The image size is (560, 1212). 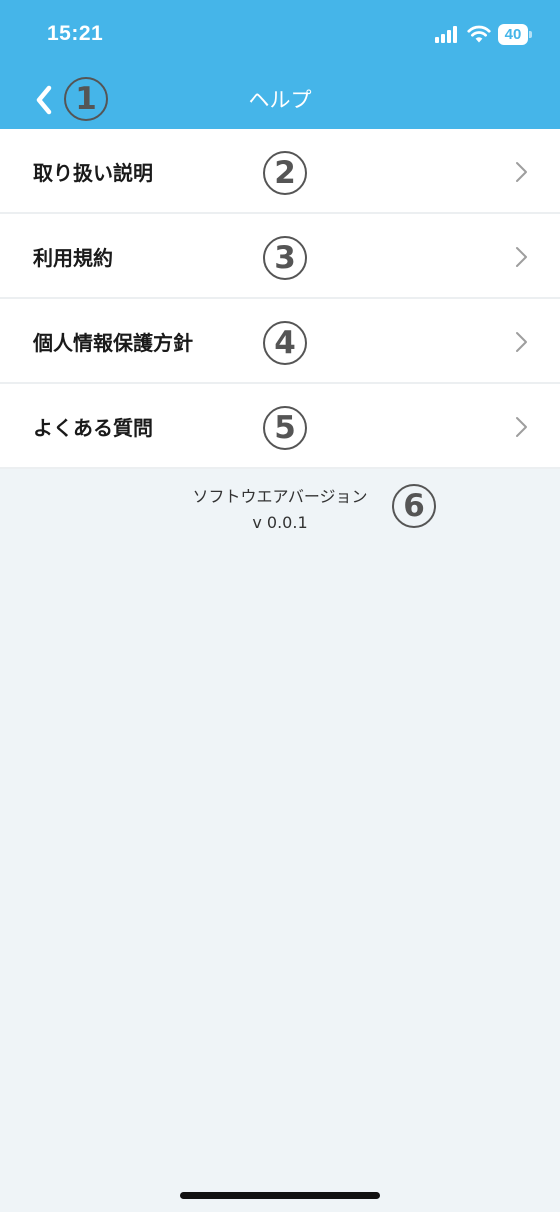 I want to click on wifi-icon, so click(x=479, y=34).